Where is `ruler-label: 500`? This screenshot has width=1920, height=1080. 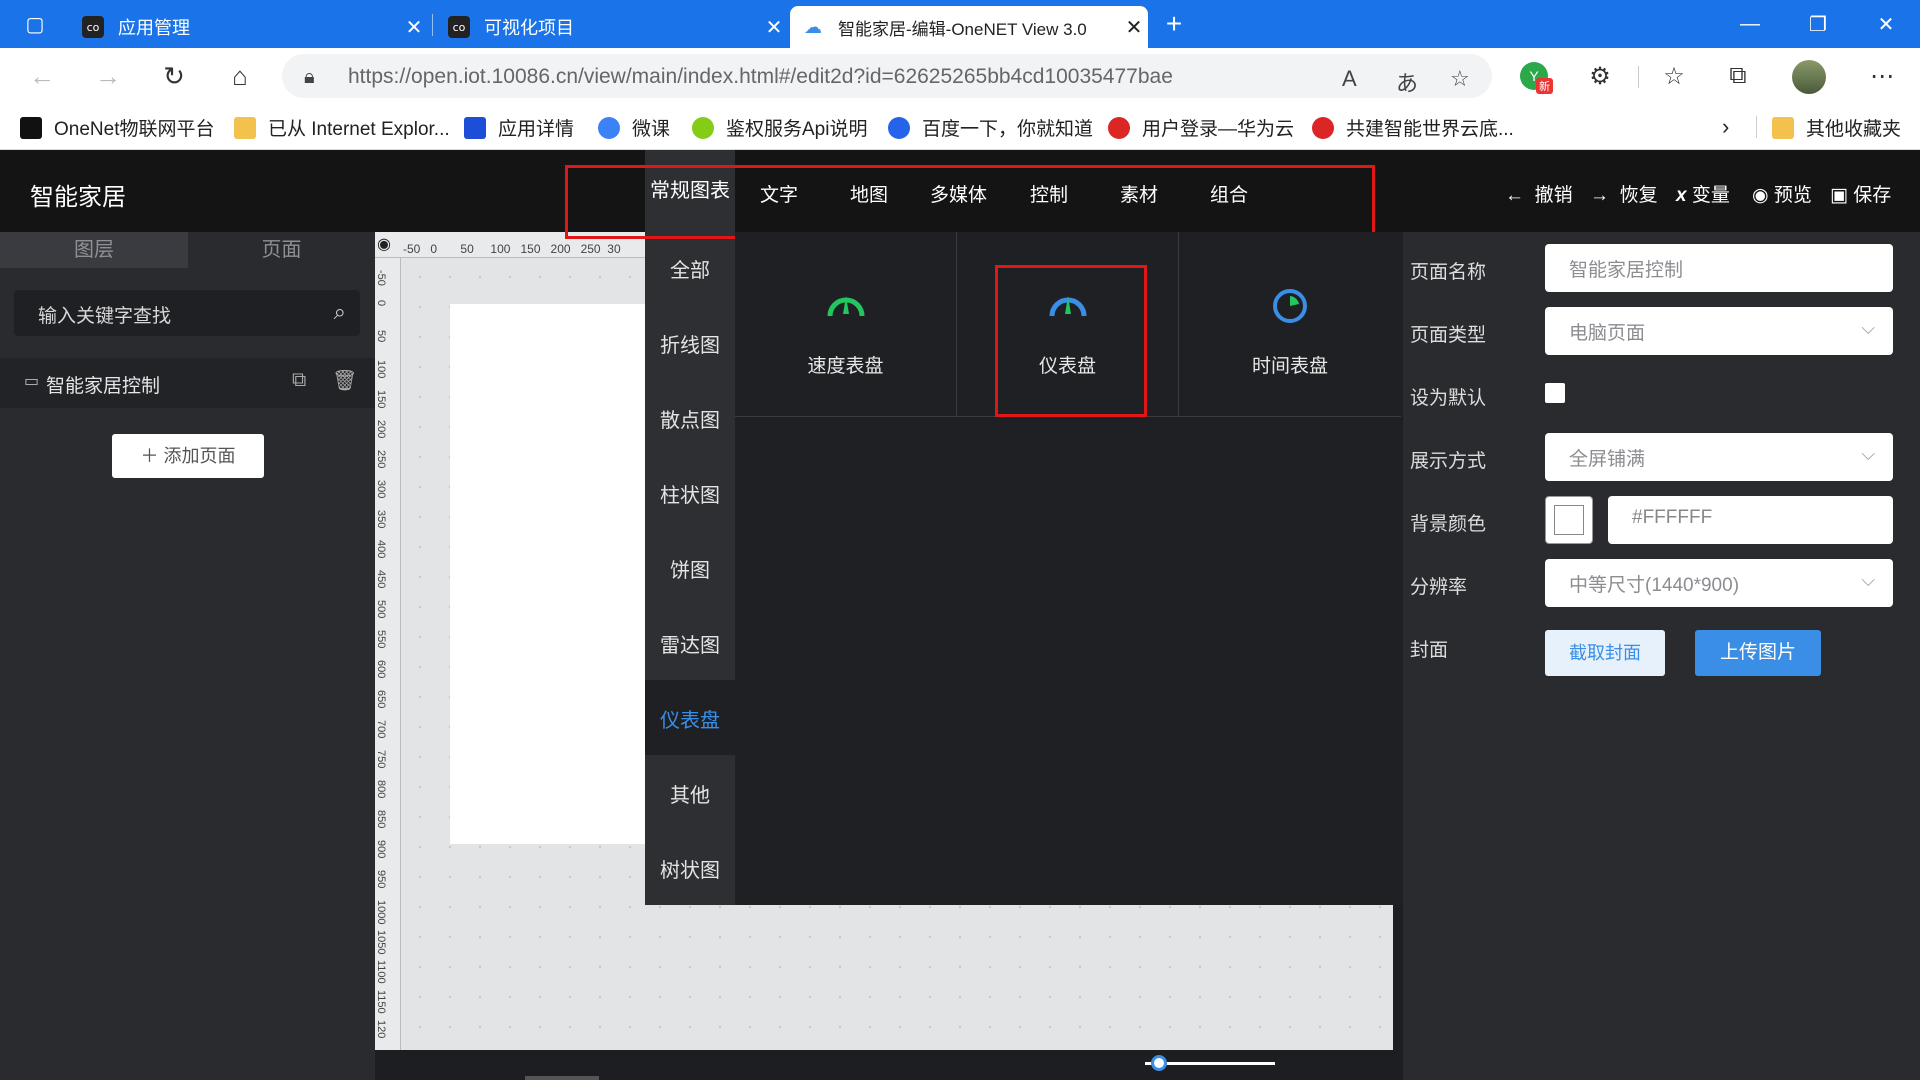
ruler-label: 500 is located at coordinates (381, 609).